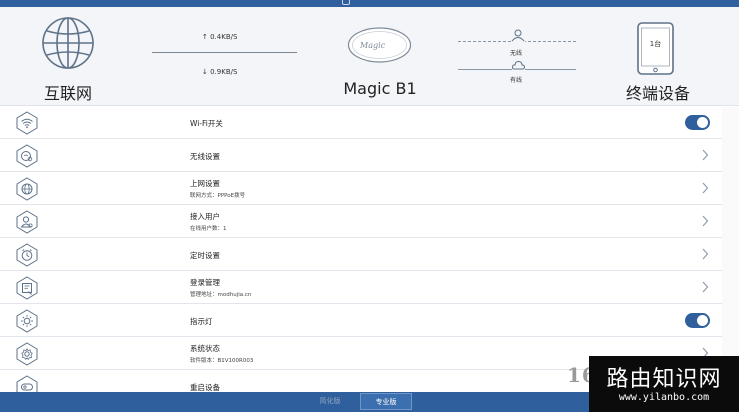 This screenshot has height=412, width=739. What do you see at coordinates (205, 183) in the screenshot?
I see `internet-settings-label: 上网设置` at bounding box center [205, 183].